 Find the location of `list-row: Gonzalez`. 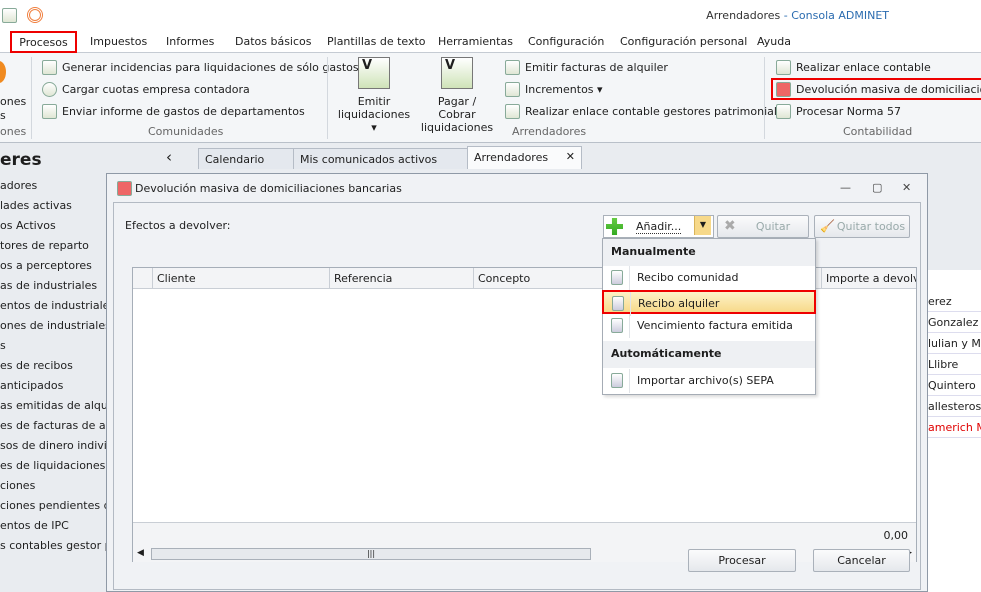

list-row: Gonzalez is located at coordinates (954, 322).